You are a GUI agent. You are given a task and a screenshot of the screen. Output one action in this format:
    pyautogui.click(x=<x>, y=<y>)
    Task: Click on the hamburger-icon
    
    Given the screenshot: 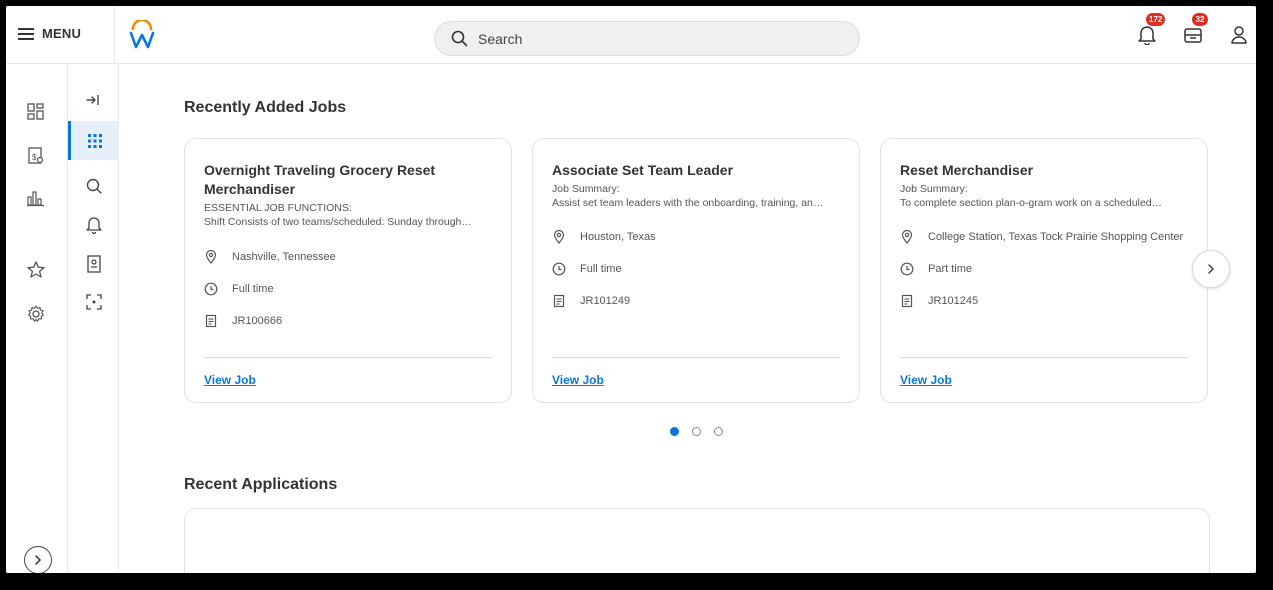 What is the action you would take?
    pyautogui.click(x=26, y=33)
    